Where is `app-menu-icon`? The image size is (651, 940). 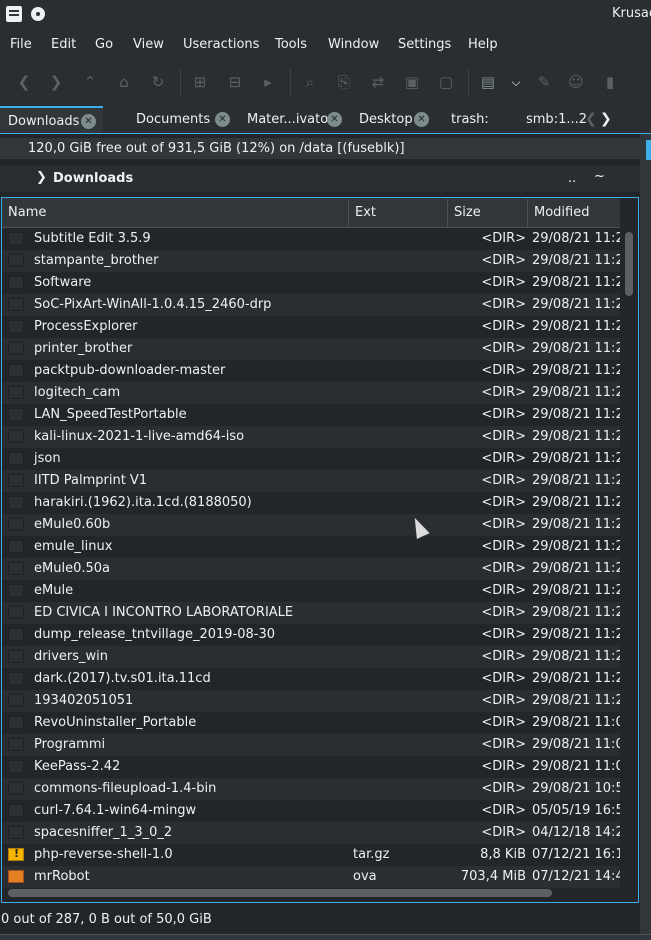
app-menu-icon is located at coordinates (14, 14).